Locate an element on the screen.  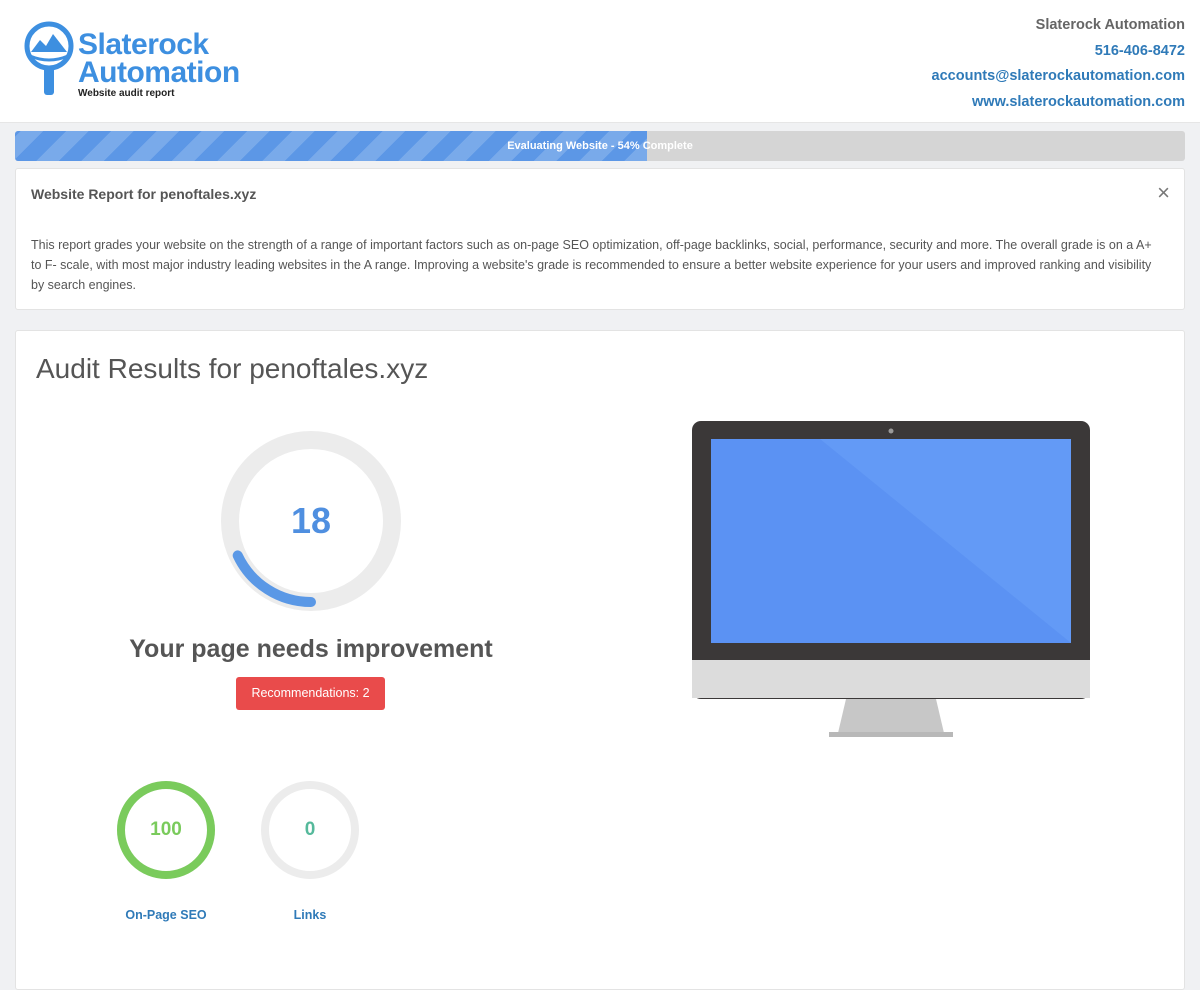
overall-score-gauge: 18 is located at coordinates (311, 521).